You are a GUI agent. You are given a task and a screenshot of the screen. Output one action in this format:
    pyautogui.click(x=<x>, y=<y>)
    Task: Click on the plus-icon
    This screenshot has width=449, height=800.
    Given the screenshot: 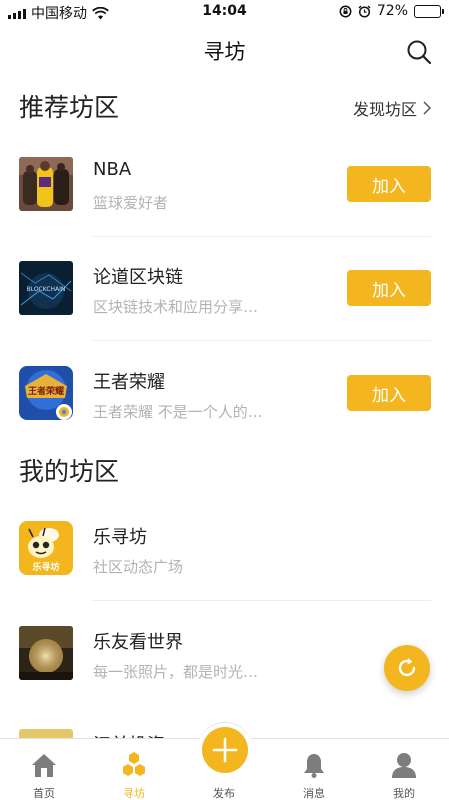 What is the action you would take?
    pyautogui.click(x=225, y=750)
    